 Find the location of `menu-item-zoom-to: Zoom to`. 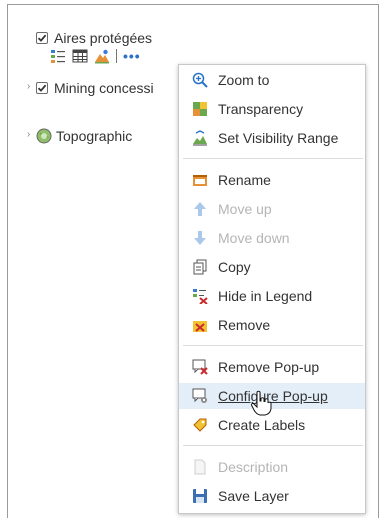

menu-item-zoom-to: Zoom to is located at coordinates (272, 80).